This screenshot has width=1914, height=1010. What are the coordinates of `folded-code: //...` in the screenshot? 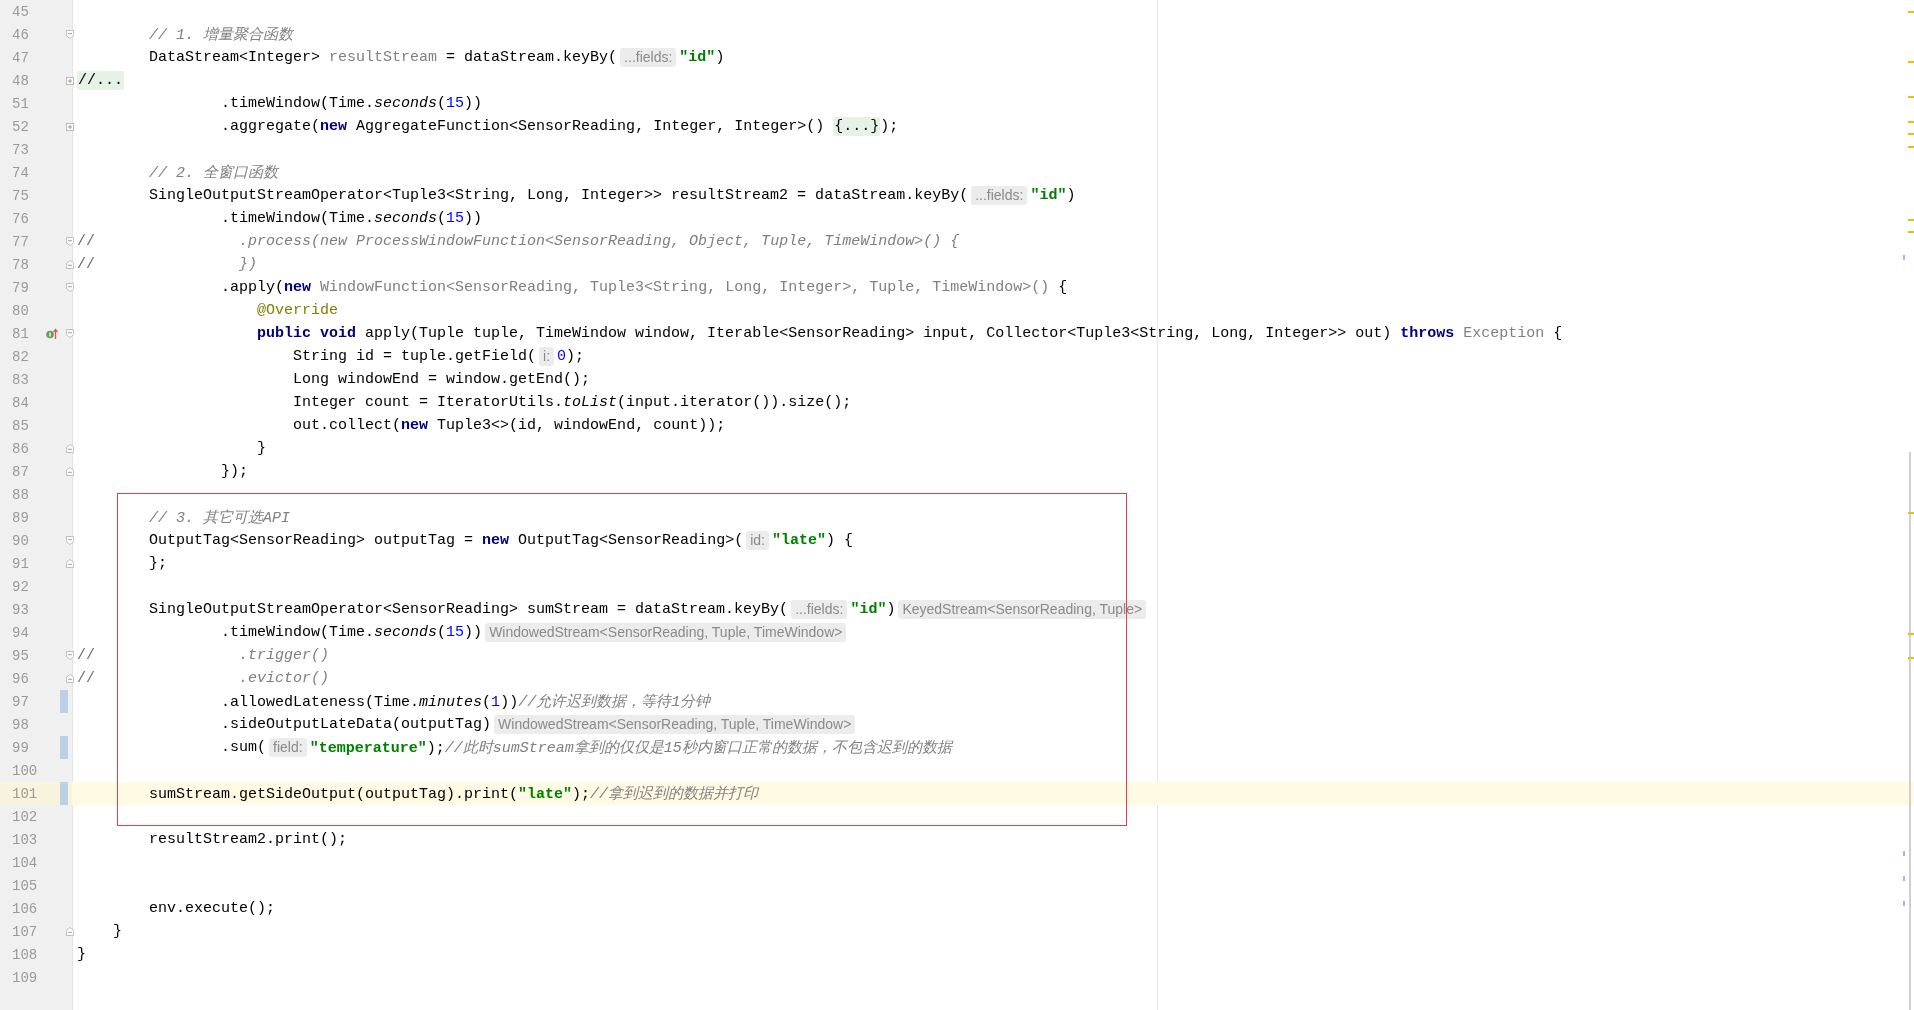 It's located at (100, 80).